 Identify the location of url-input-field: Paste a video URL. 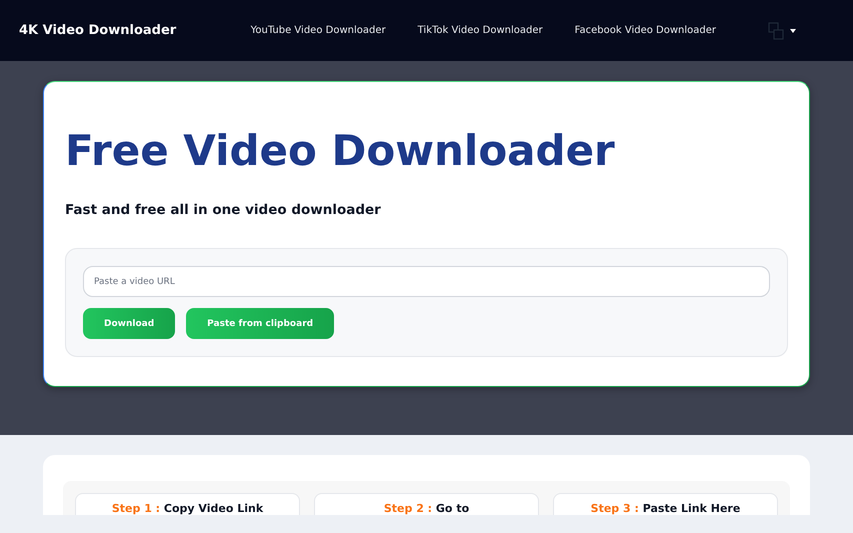
(426, 282).